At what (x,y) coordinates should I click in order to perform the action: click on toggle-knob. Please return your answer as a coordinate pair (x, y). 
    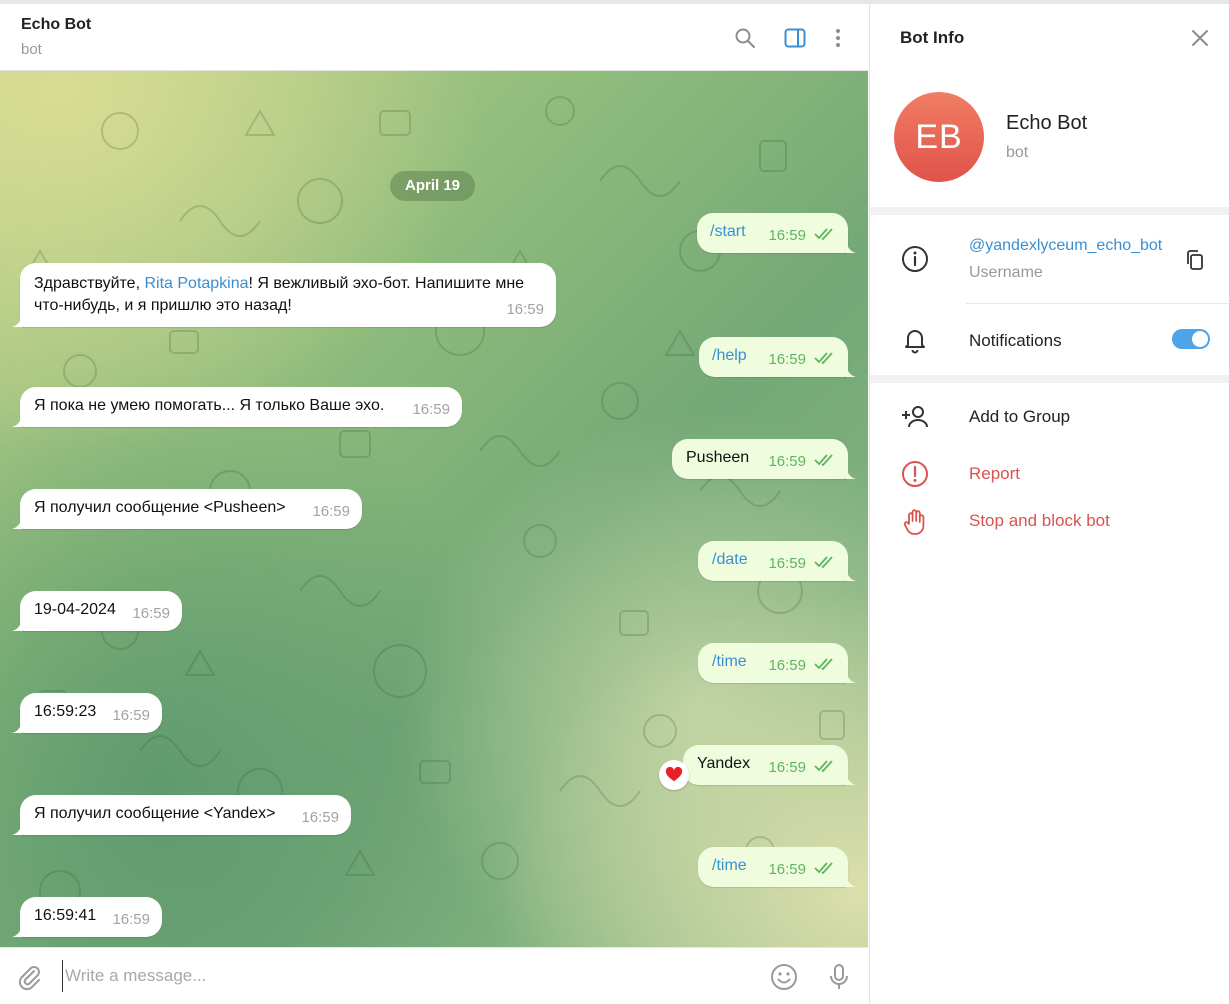
    Looking at the image, I should click on (1200, 339).